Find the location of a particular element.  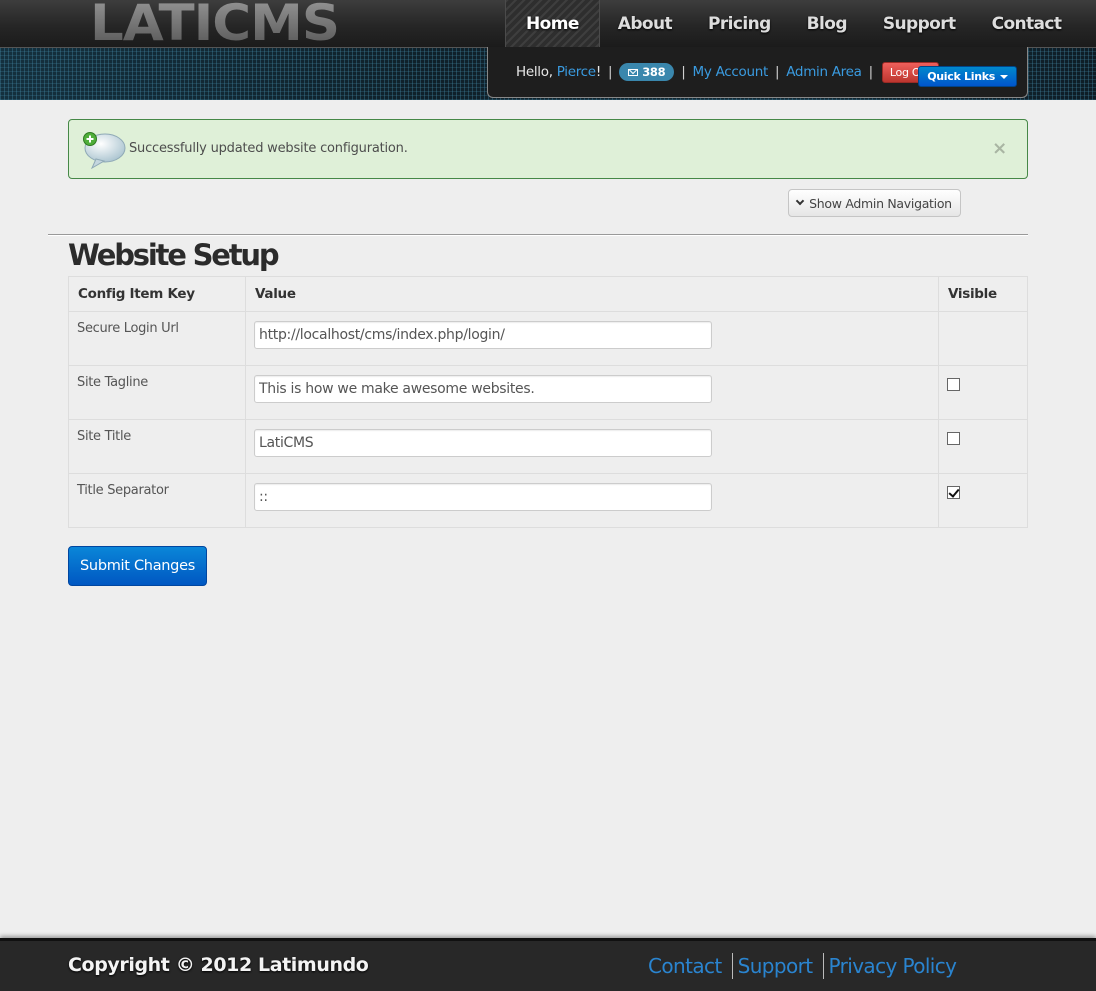

quick-links-dropdown: Quick Links is located at coordinates (967, 76).